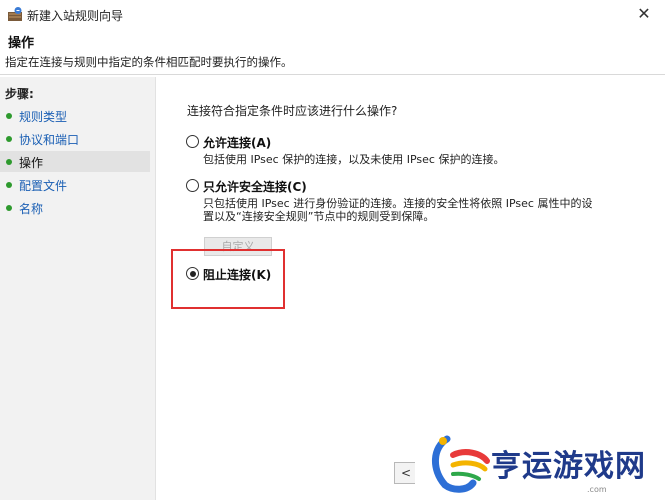 This screenshot has width=665, height=500. What do you see at coordinates (75, 16) in the screenshot?
I see `window-title: 新建入站规则向导` at bounding box center [75, 16].